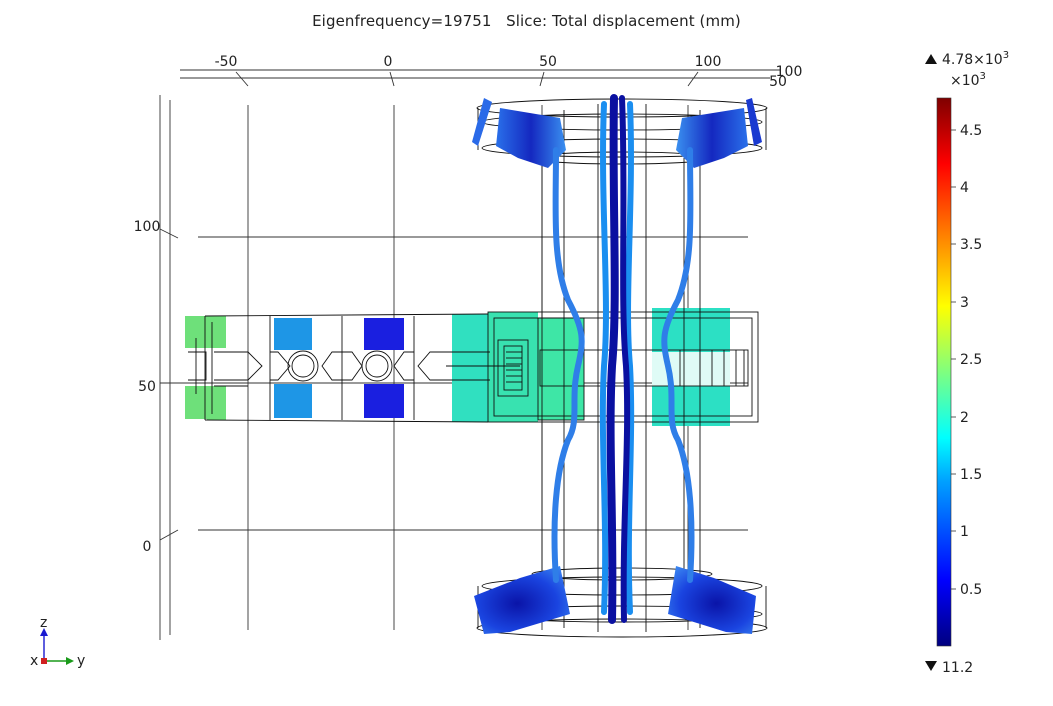 The height and width of the screenshot is (706, 1053). What do you see at coordinates (964, 532) in the screenshot?
I see `colorbar-tick: 1` at bounding box center [964, 532].